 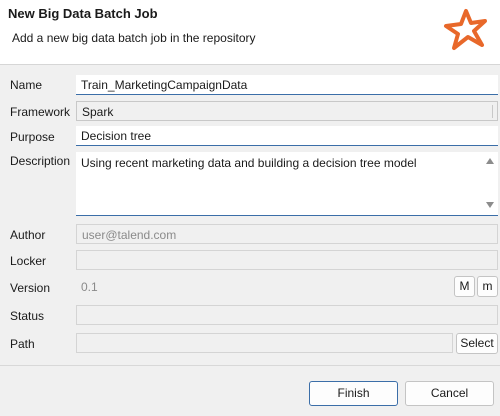 I want to click on locker-field, so click(x=287, y=260).